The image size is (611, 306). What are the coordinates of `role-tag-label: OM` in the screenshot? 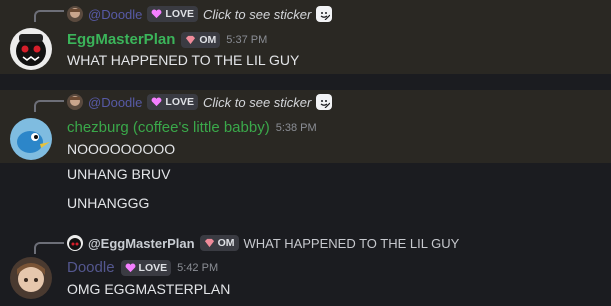 It's located at (208, 39).